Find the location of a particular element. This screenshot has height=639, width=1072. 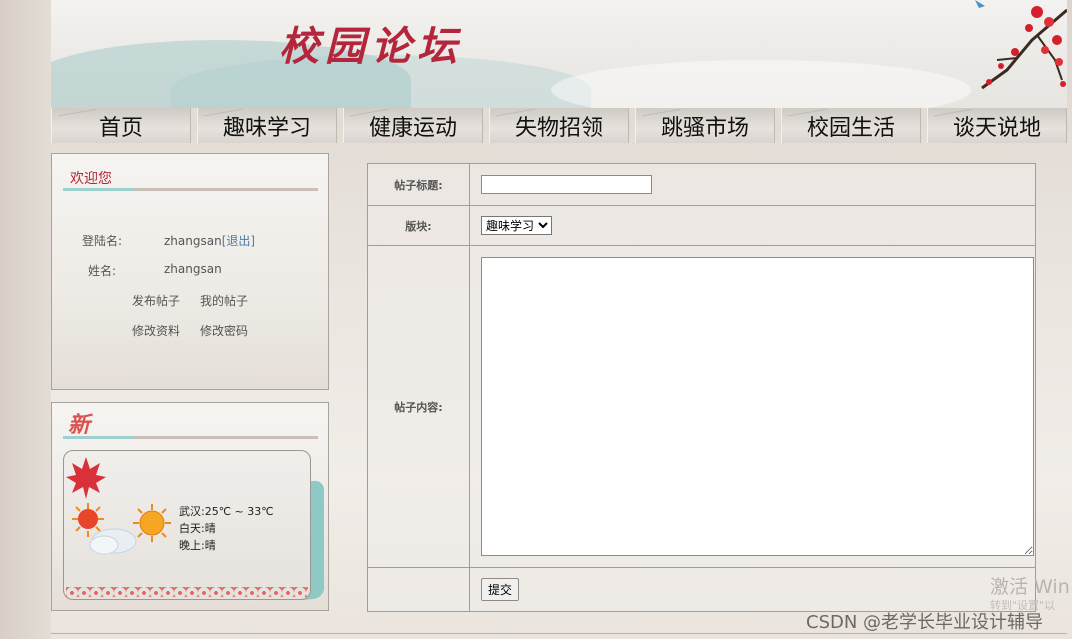

weather-city-temp: 武汉:25℃ ~ 33℃ is located at coordinates (226, 511).